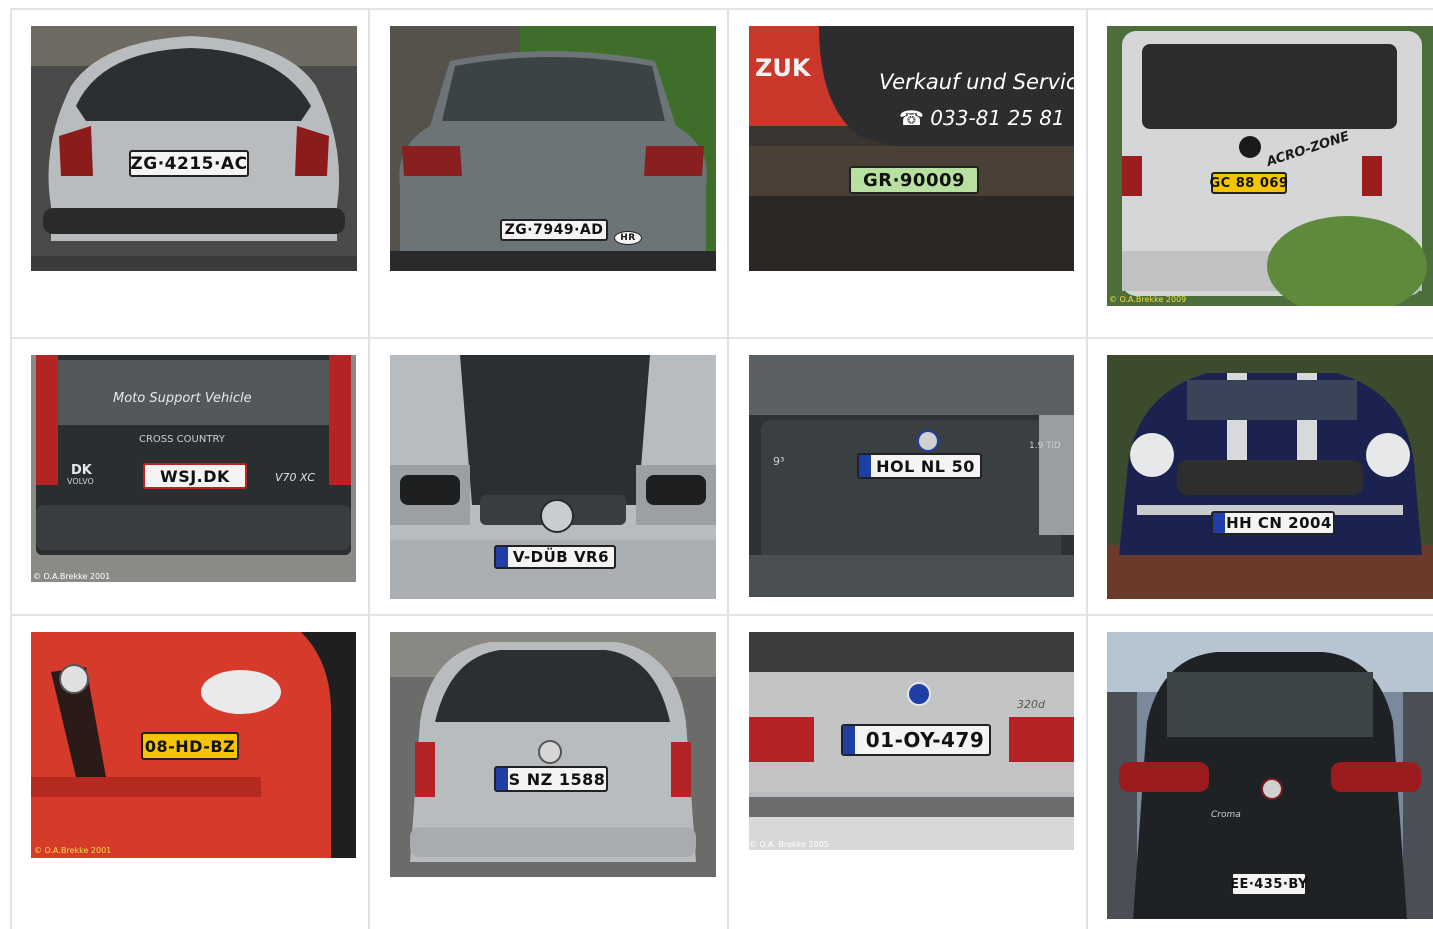 The image size is (1433, 929). I want to click on car-photo: ZG·7949·AD HR, so click(553, 148).